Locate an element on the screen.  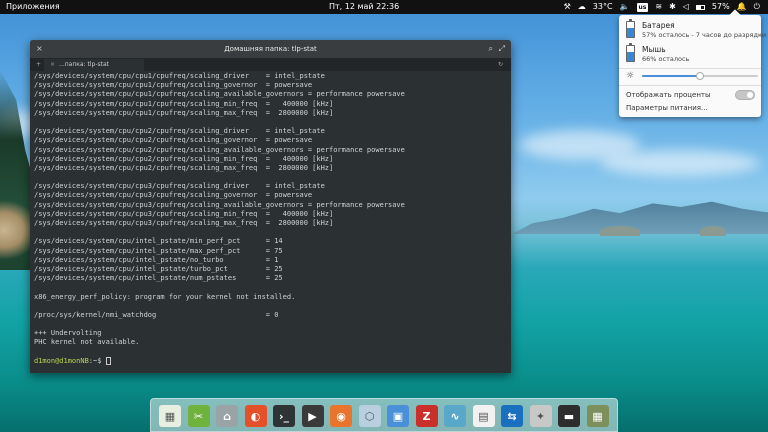
home-folder-icon: ⌂ is located at coordinates (227, 416).